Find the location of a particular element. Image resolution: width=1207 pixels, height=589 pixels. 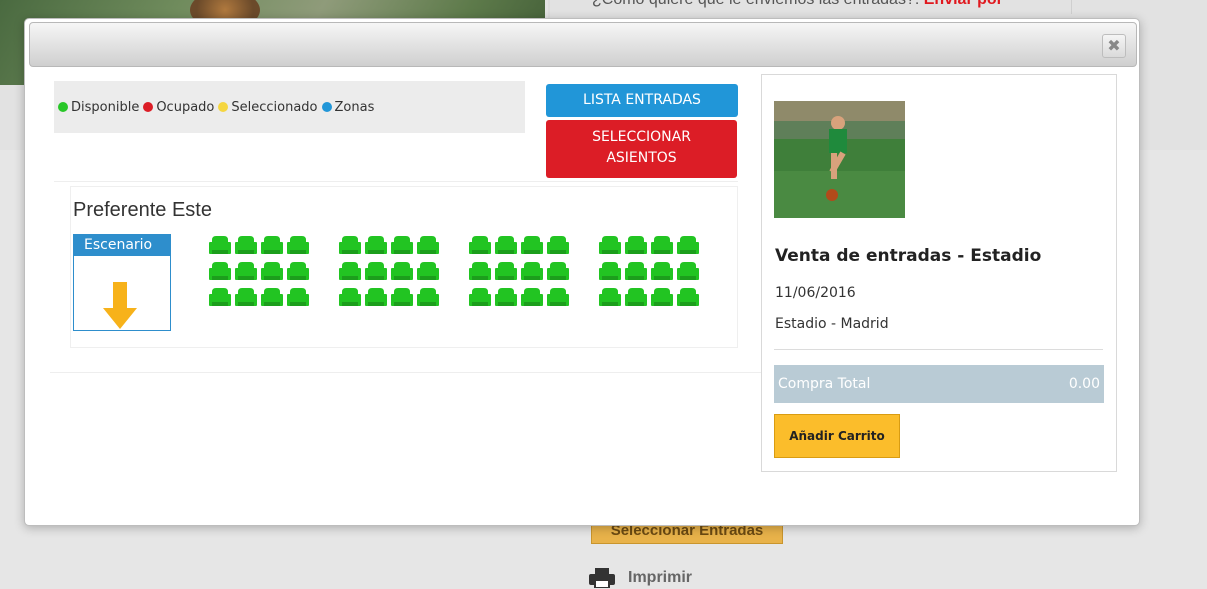

close-button: ✖ is located at coordinates (1114, 46).